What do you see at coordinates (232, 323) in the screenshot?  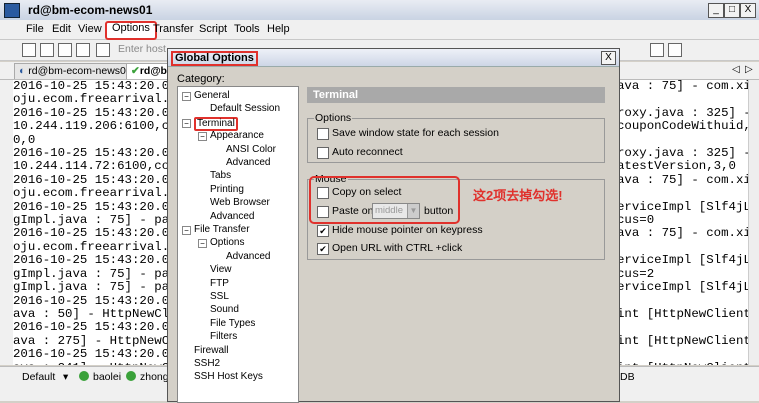 I see `tree-item-file-types: File Types` at bounding box center [232, 323].